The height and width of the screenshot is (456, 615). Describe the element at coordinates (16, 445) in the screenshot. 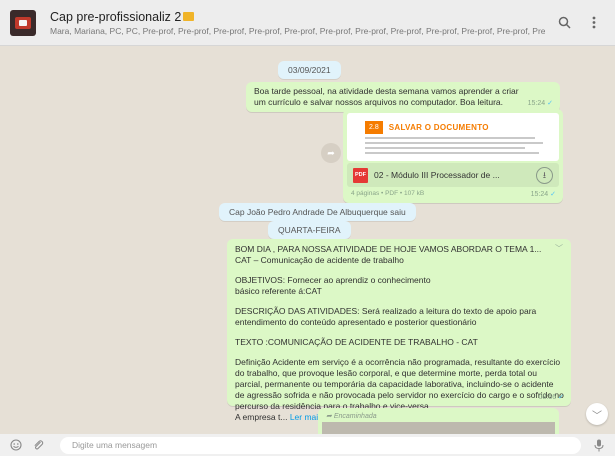

I see `emoji-icon` at that location.